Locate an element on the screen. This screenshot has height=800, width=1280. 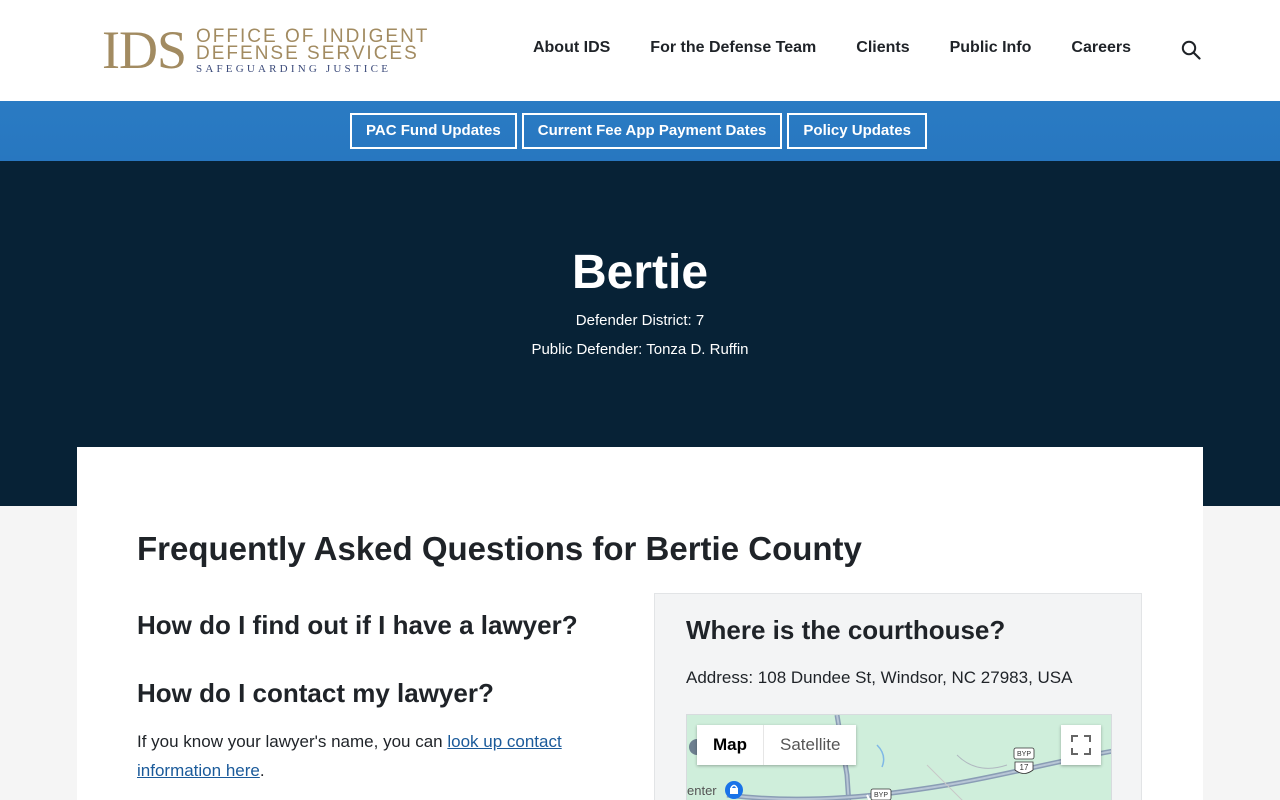
nav-about-ids: About IDS is located at coordinates (571, 48).